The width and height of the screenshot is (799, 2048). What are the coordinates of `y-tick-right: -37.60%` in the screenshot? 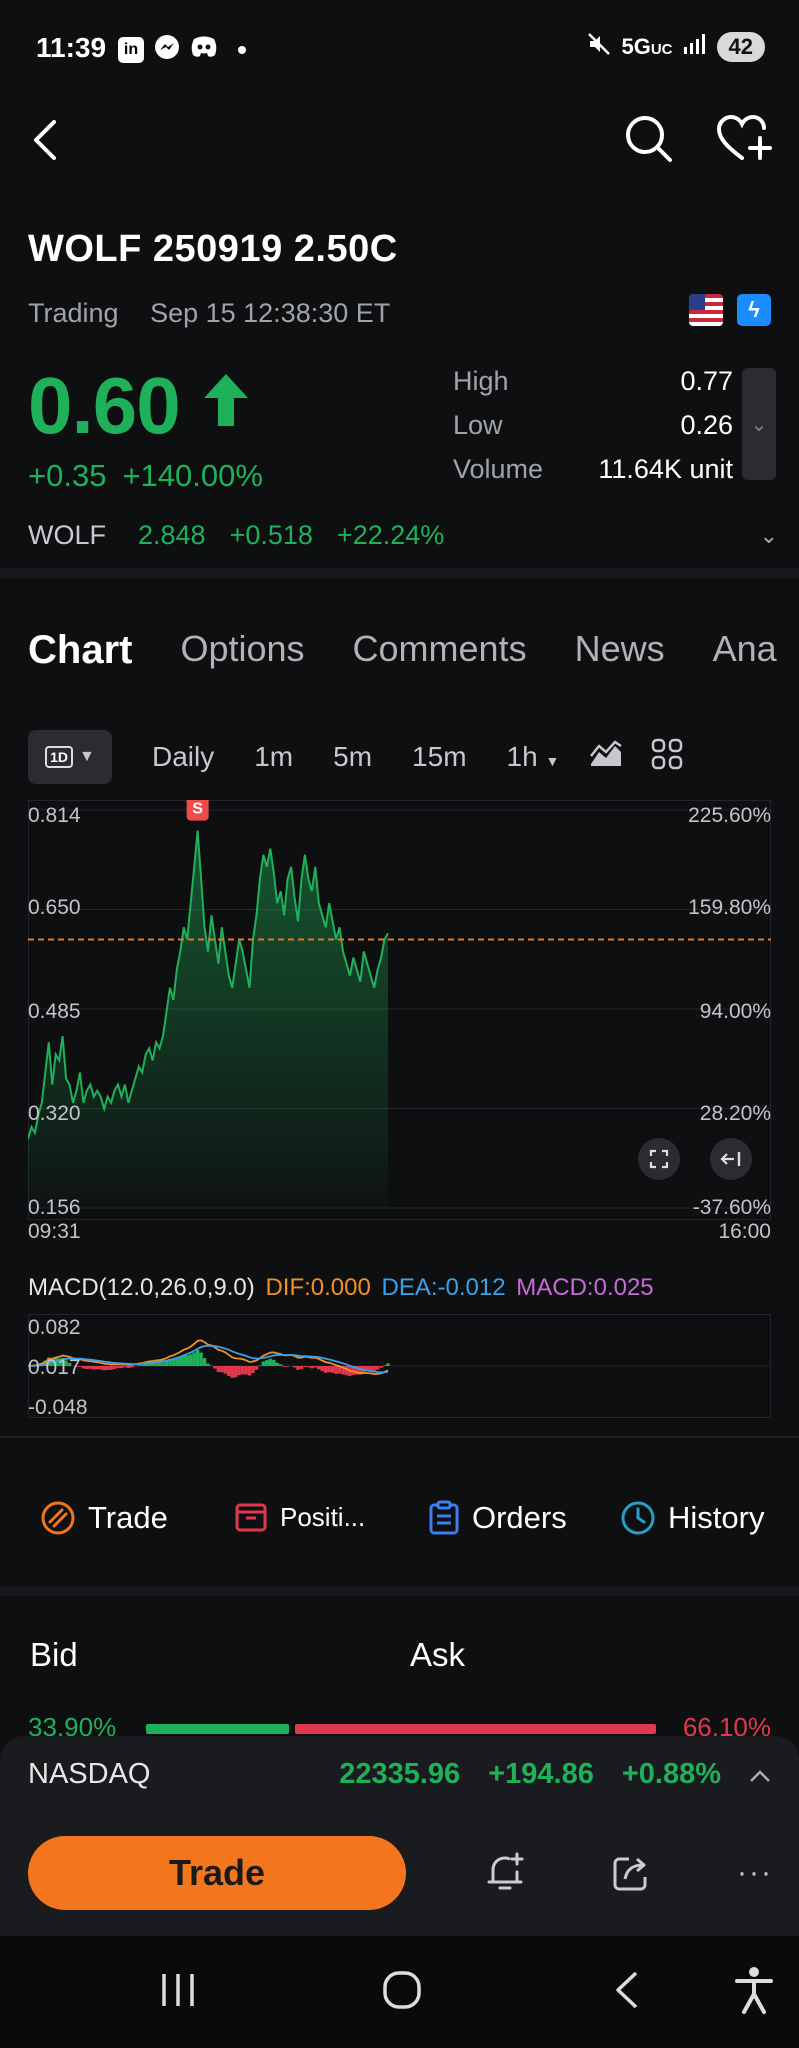 It's located at (731, 1207).